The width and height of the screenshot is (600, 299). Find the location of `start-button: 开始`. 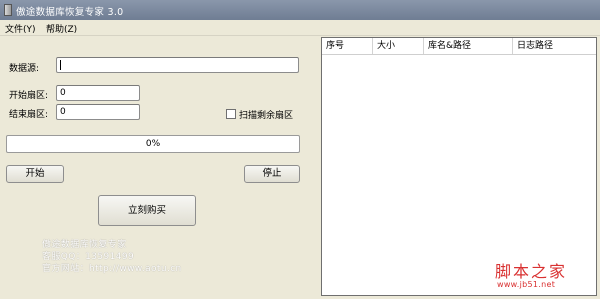

start-button: 开始 is located at coordinates (35, 174).